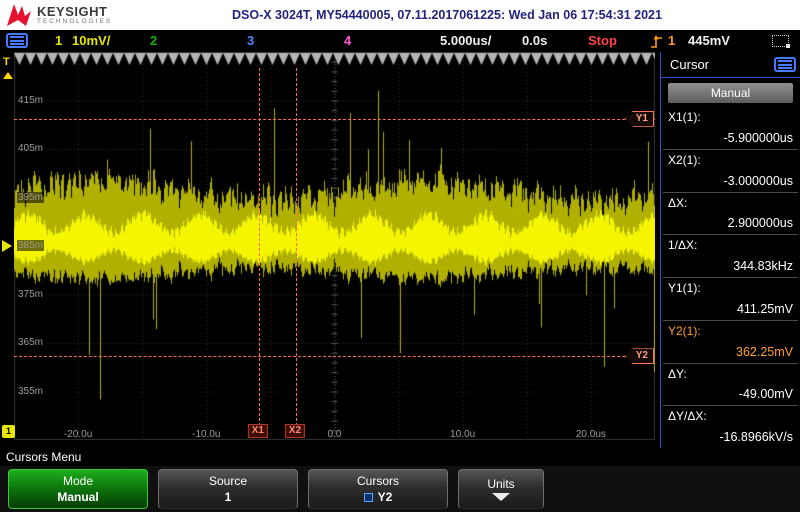 This screenshot has width=800, height=512. Describe the element at coordinates (781, 41) in the screenshot. I see `touch-select-icon` at that location.